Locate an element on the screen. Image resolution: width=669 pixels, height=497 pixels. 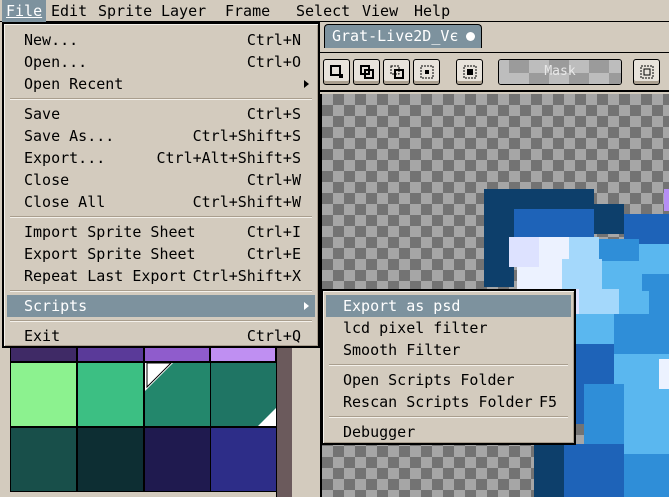
transparent-color-button is located at coordinates (469, 72).